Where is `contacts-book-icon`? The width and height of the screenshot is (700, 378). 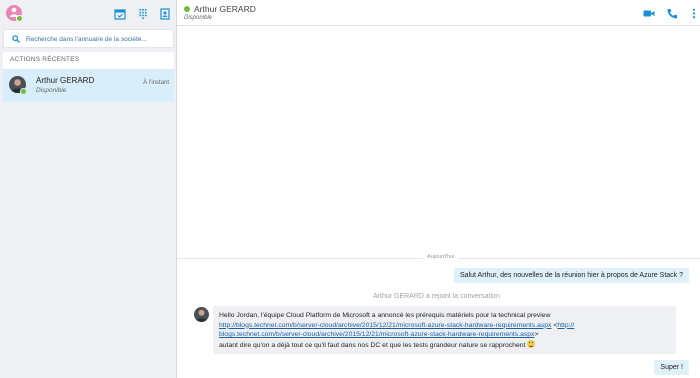 contacts-book-icon is located at coordinates (165, 14).